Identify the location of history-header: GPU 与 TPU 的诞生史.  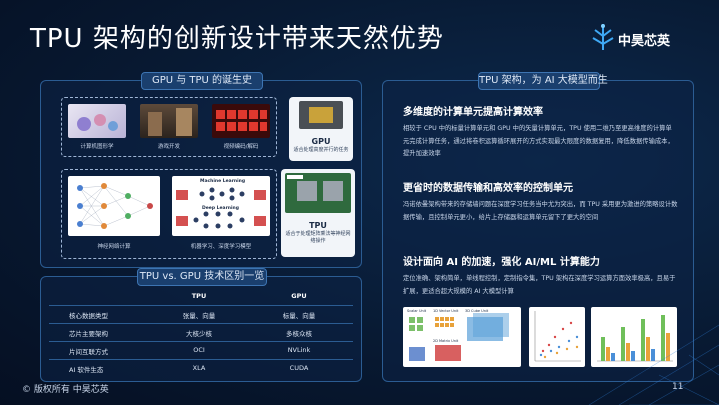
(202, 81).